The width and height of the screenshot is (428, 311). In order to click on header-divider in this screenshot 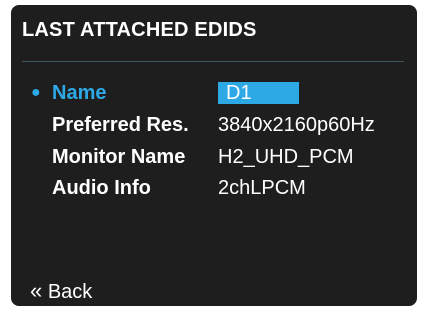, I will do `click(213, 61)`.